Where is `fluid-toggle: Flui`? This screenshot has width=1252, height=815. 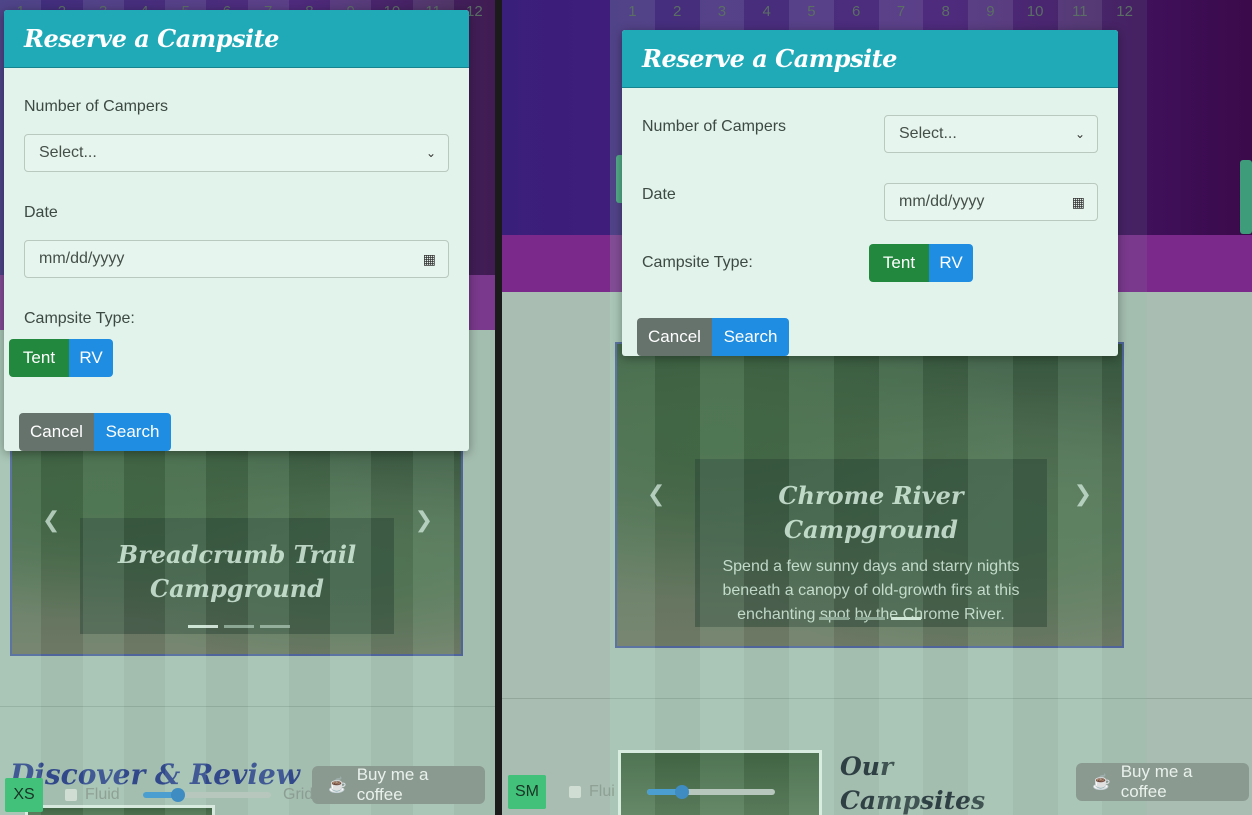 fluid-toggle: Flui is located at coordinates (592, 792).